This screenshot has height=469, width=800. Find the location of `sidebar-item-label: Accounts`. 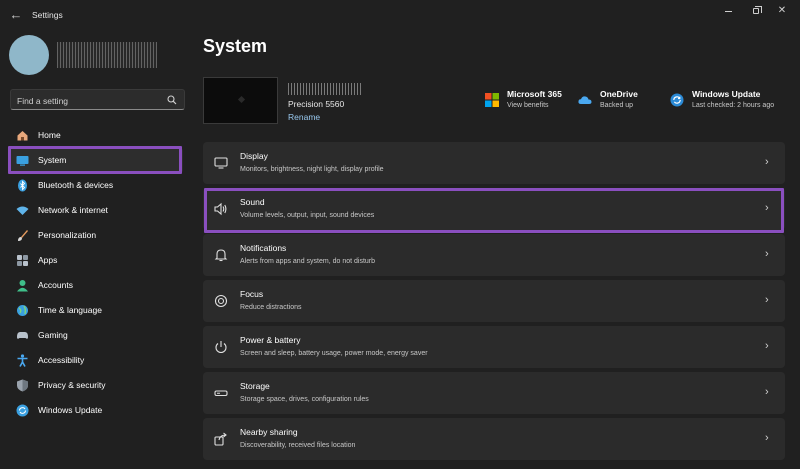

sidebar-item-label: Accounts is located at coordinates (55, 285).